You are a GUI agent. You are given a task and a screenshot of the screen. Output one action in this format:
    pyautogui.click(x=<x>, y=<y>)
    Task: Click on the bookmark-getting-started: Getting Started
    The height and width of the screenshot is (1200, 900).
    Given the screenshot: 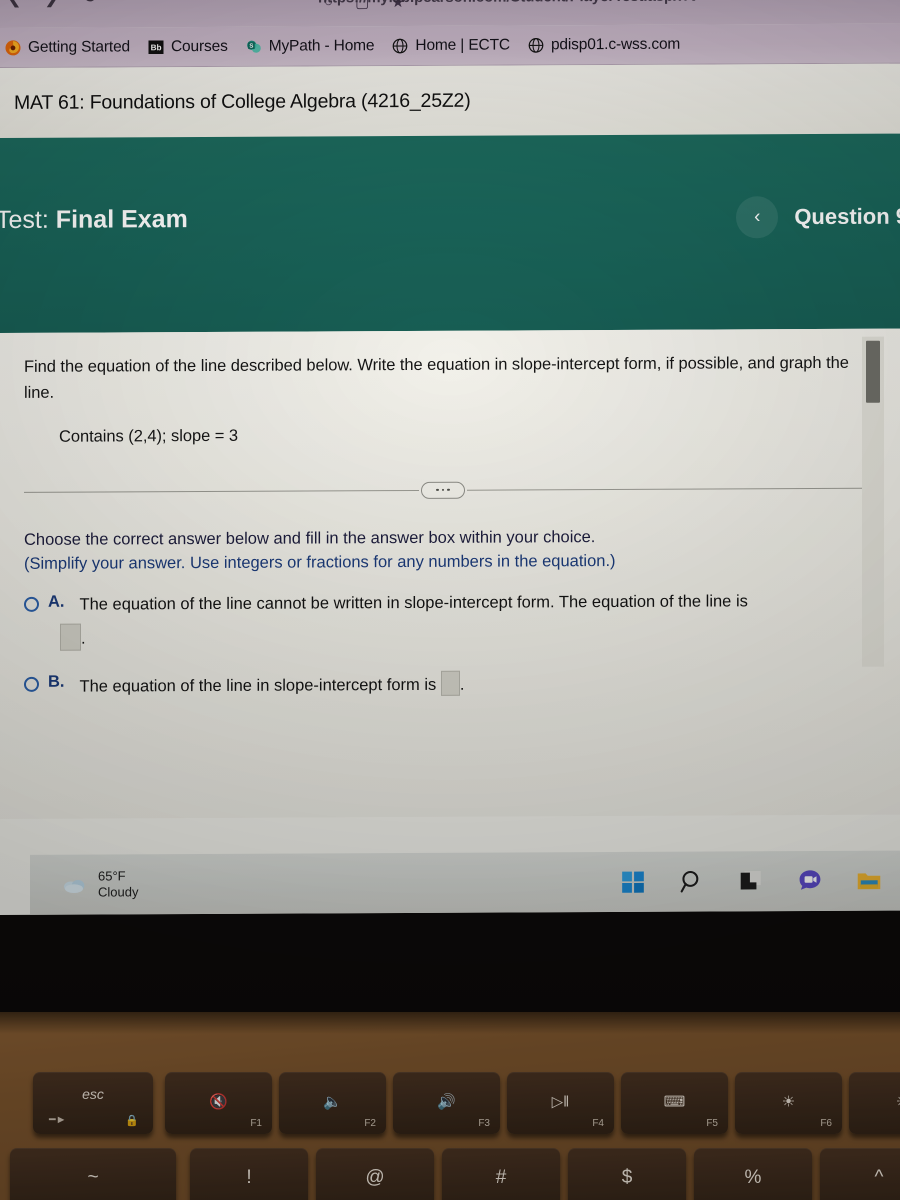 What is the action you would take?
    pyautogui.click(x=67, y=47)
    